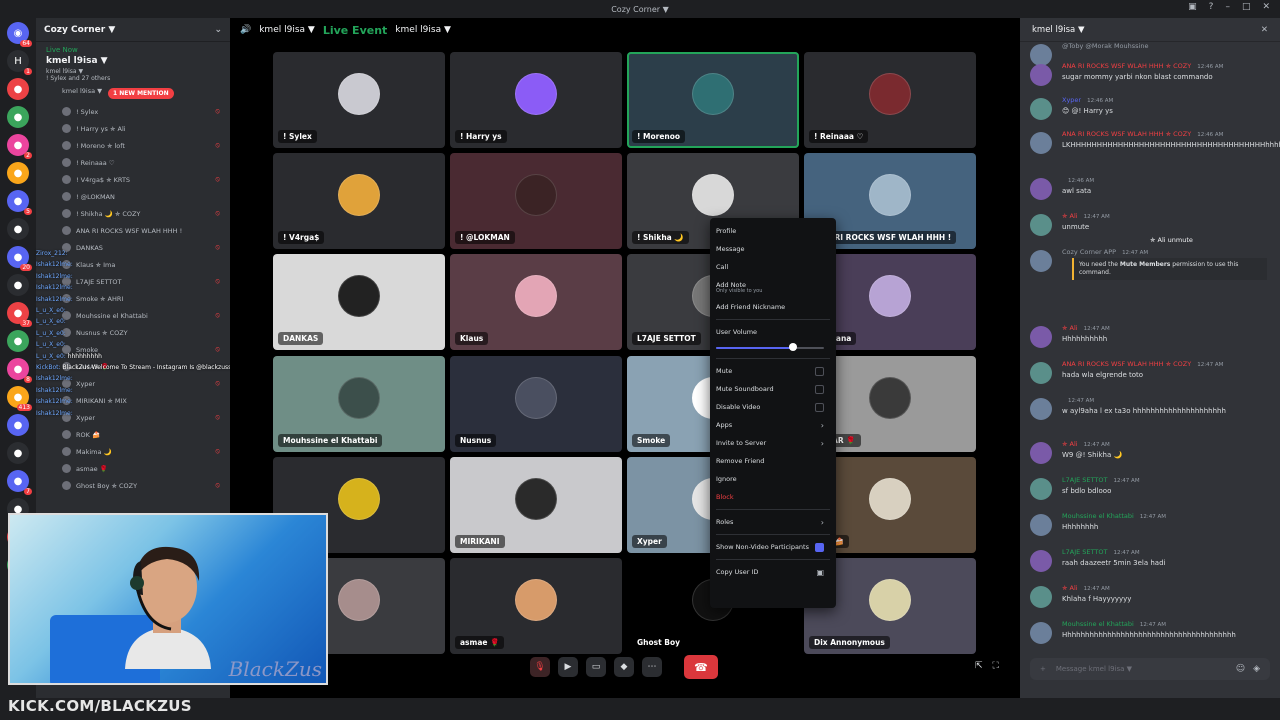 The width and height of the screenshot is (1280, 720). I want to click on menu-item-ignore: Ignore, so click(773, 479).